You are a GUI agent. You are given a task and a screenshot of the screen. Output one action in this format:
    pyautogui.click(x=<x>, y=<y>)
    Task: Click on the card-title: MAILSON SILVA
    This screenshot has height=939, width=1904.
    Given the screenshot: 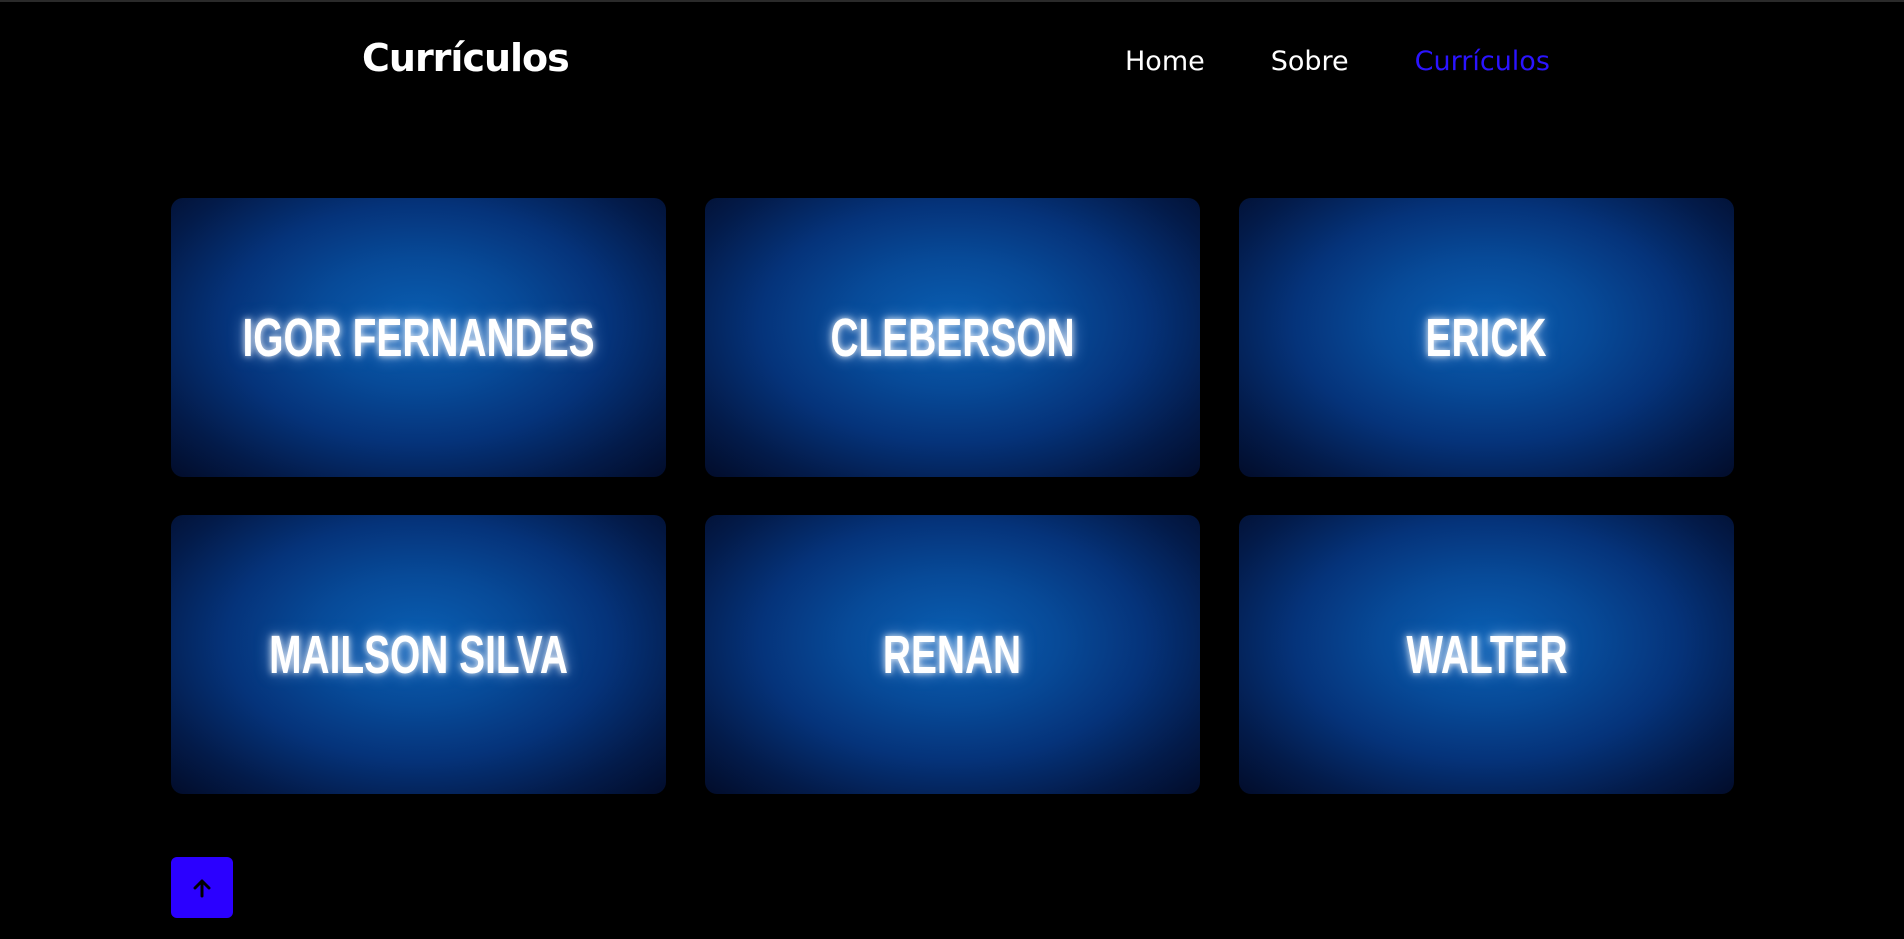 What is the action you would take?
    pyautogui.click(x=418, y=654)
    